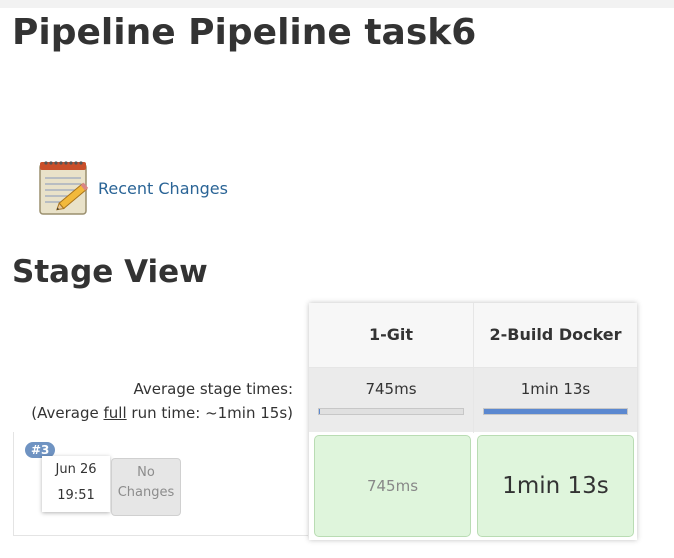  I want to click on changes-line-2: Changes, so click(146, 492).